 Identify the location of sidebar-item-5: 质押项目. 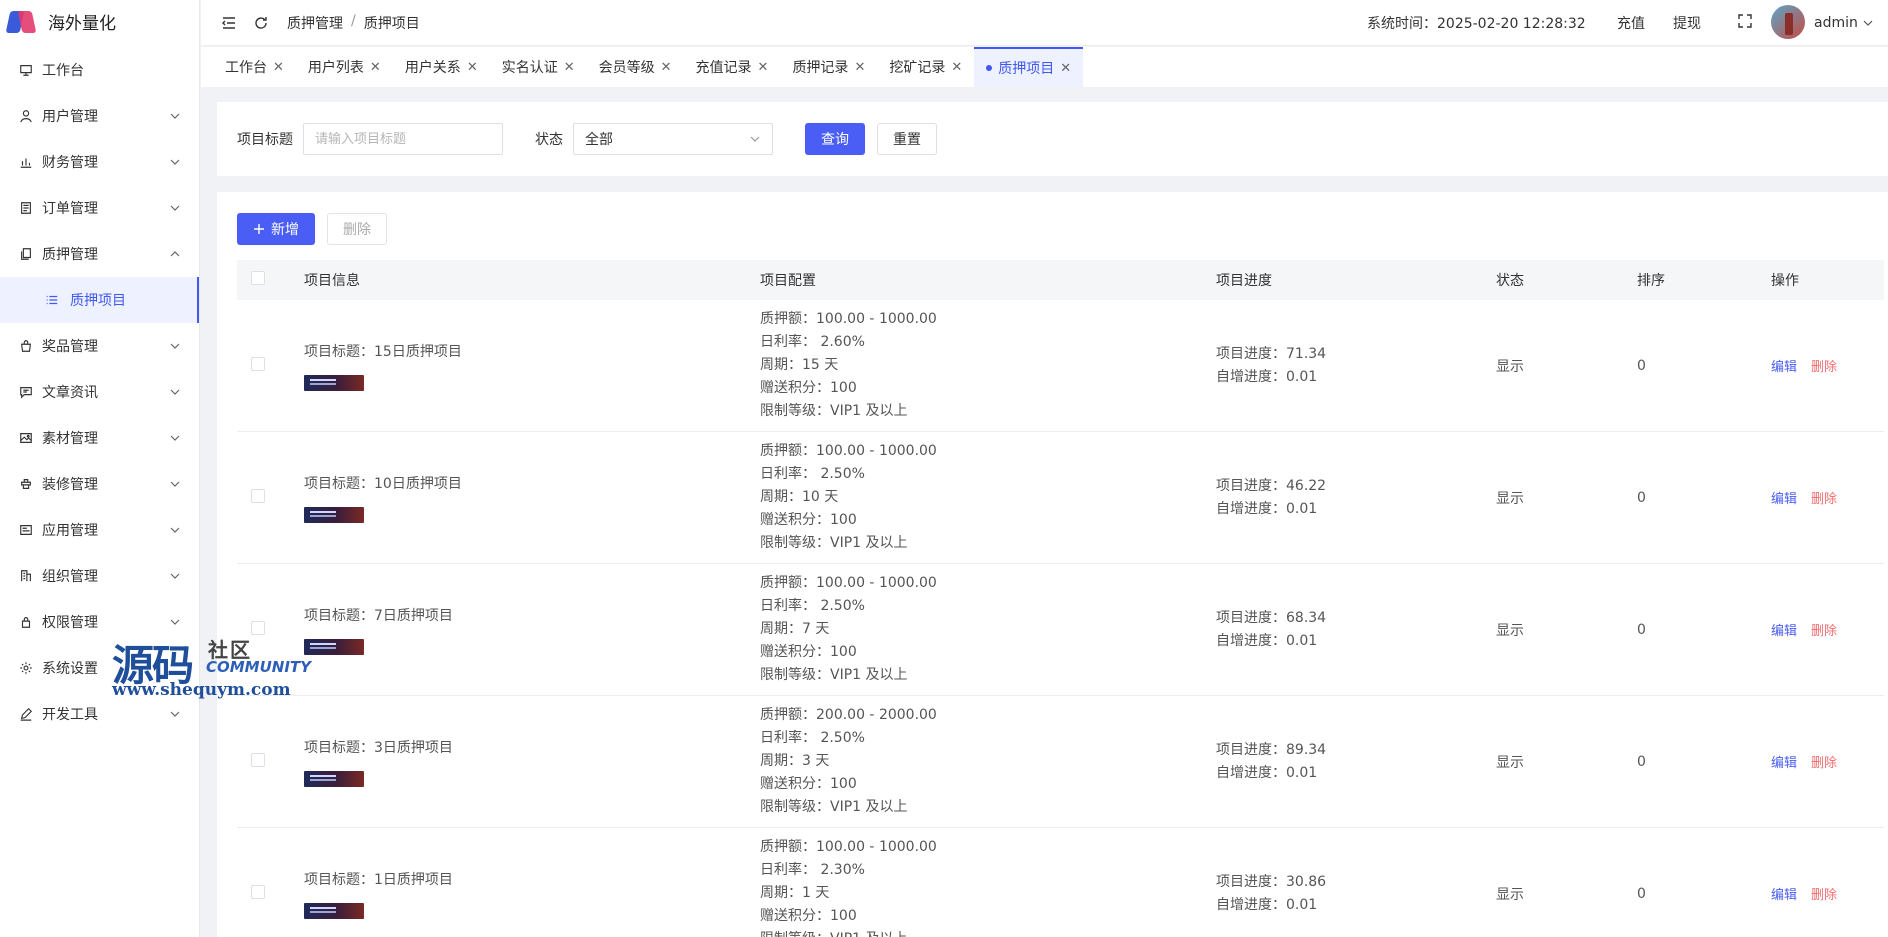
(99, 300).